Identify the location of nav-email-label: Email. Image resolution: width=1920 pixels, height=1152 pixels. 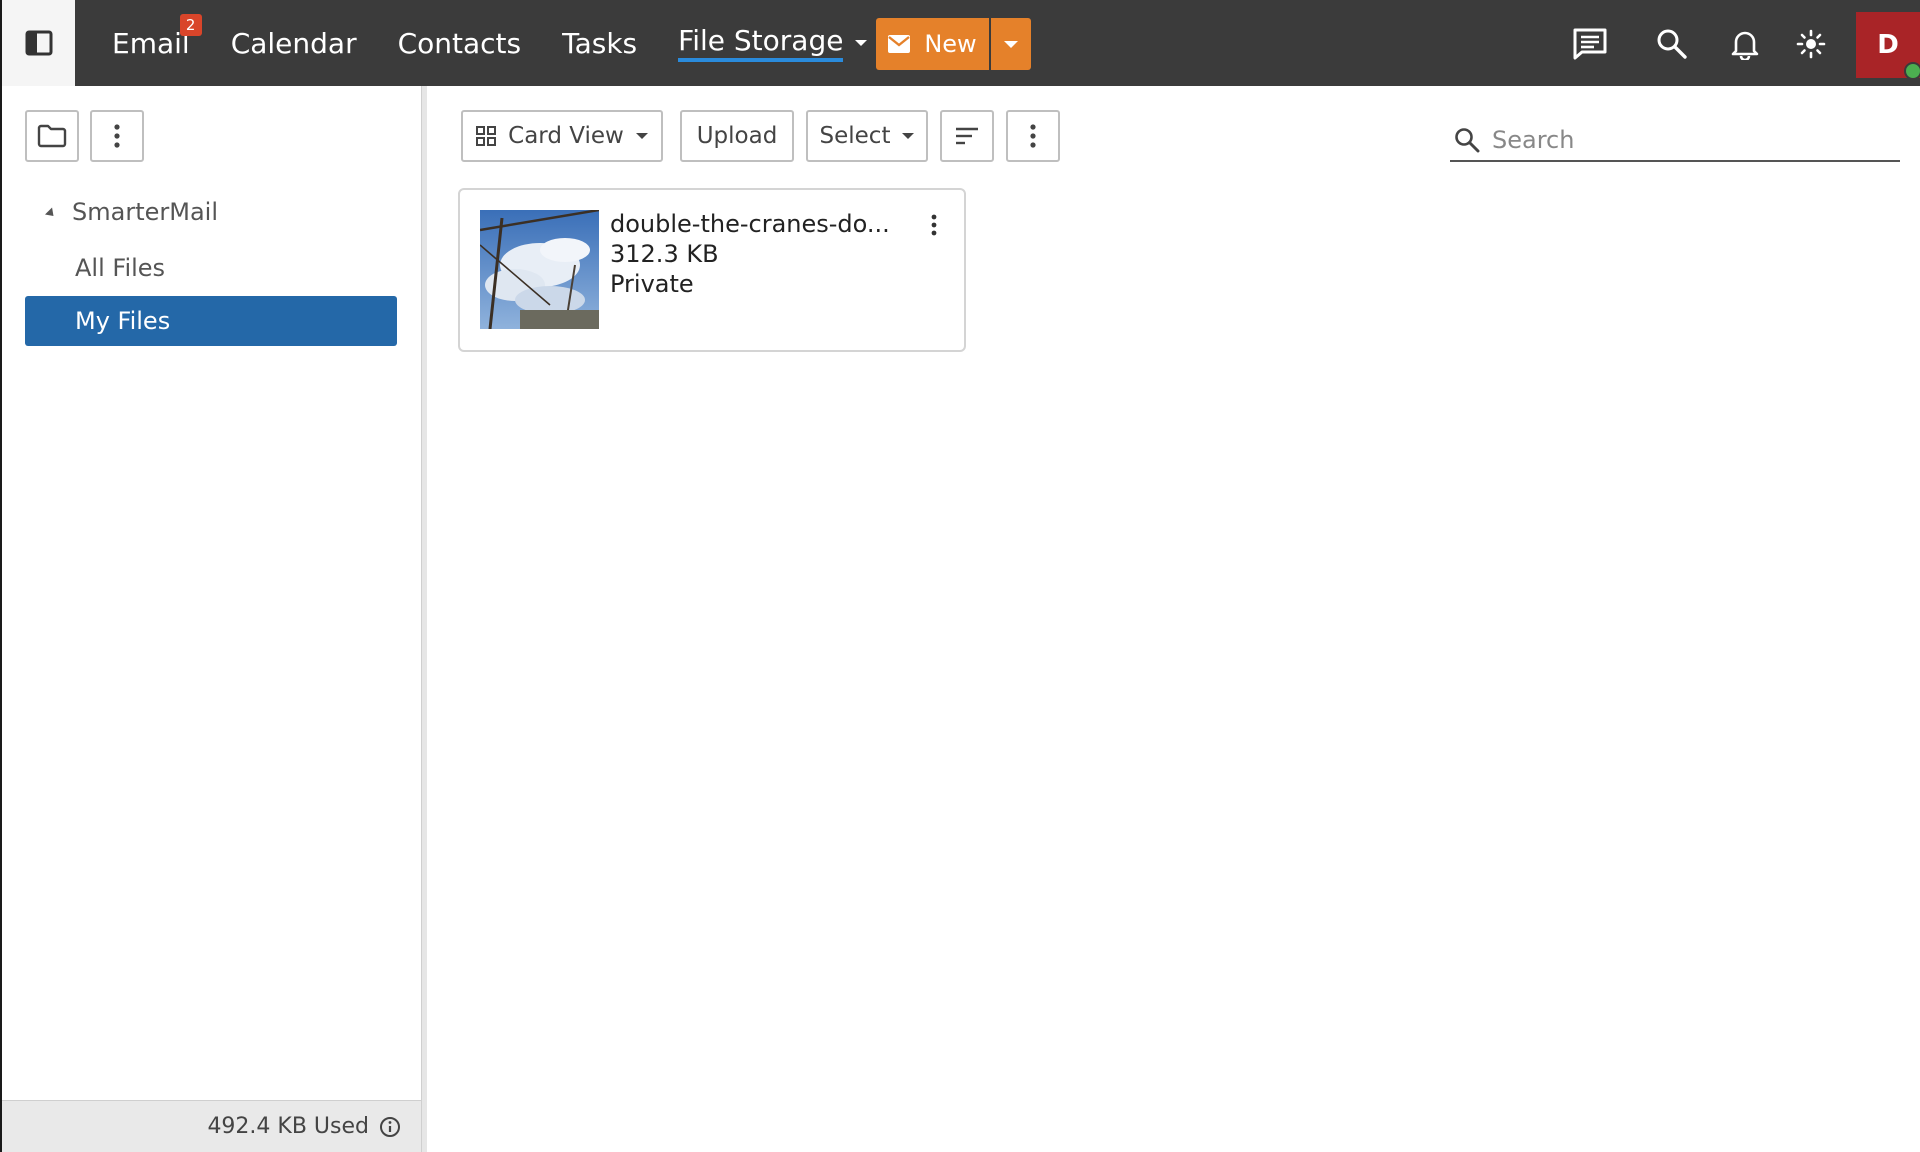
(151, 43).